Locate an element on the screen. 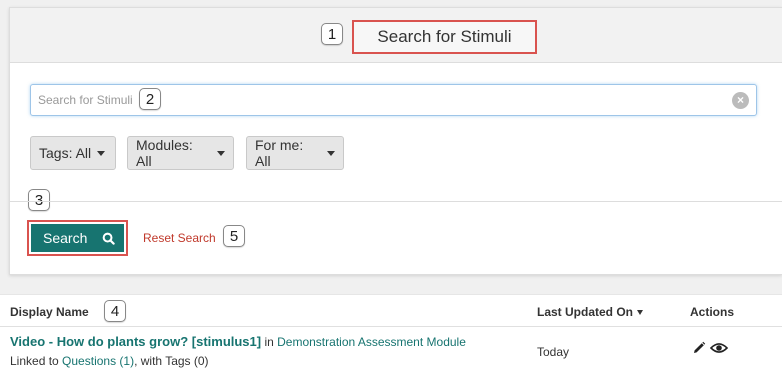  module-link: Demonstration Assessment Module is located at coordinates (371, 342).